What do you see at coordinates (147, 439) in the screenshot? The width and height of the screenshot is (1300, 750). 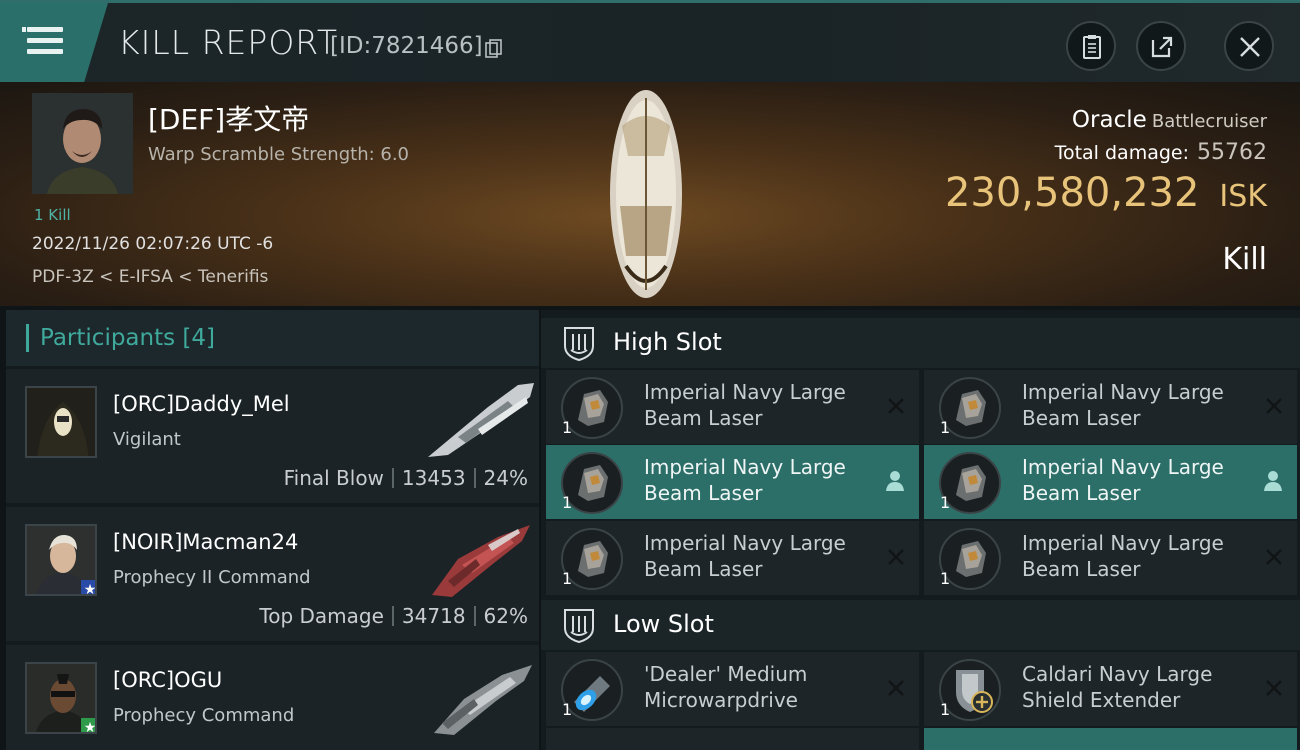 I see `participant-ship: Vigilant` at bounding box center [147, 439].